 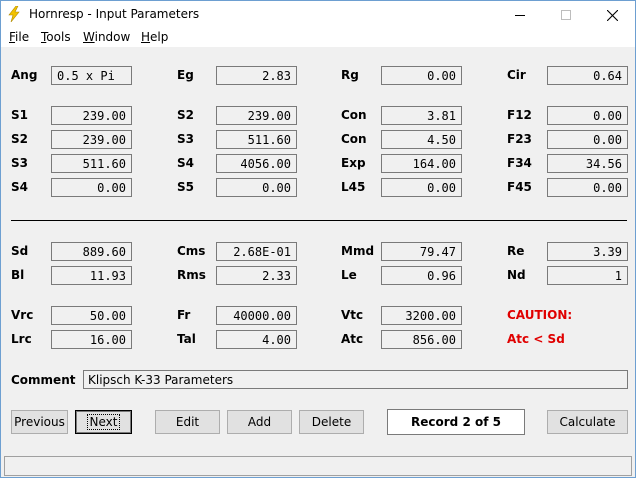 I want to click on label-re: Re, so click(x=516, y=251).